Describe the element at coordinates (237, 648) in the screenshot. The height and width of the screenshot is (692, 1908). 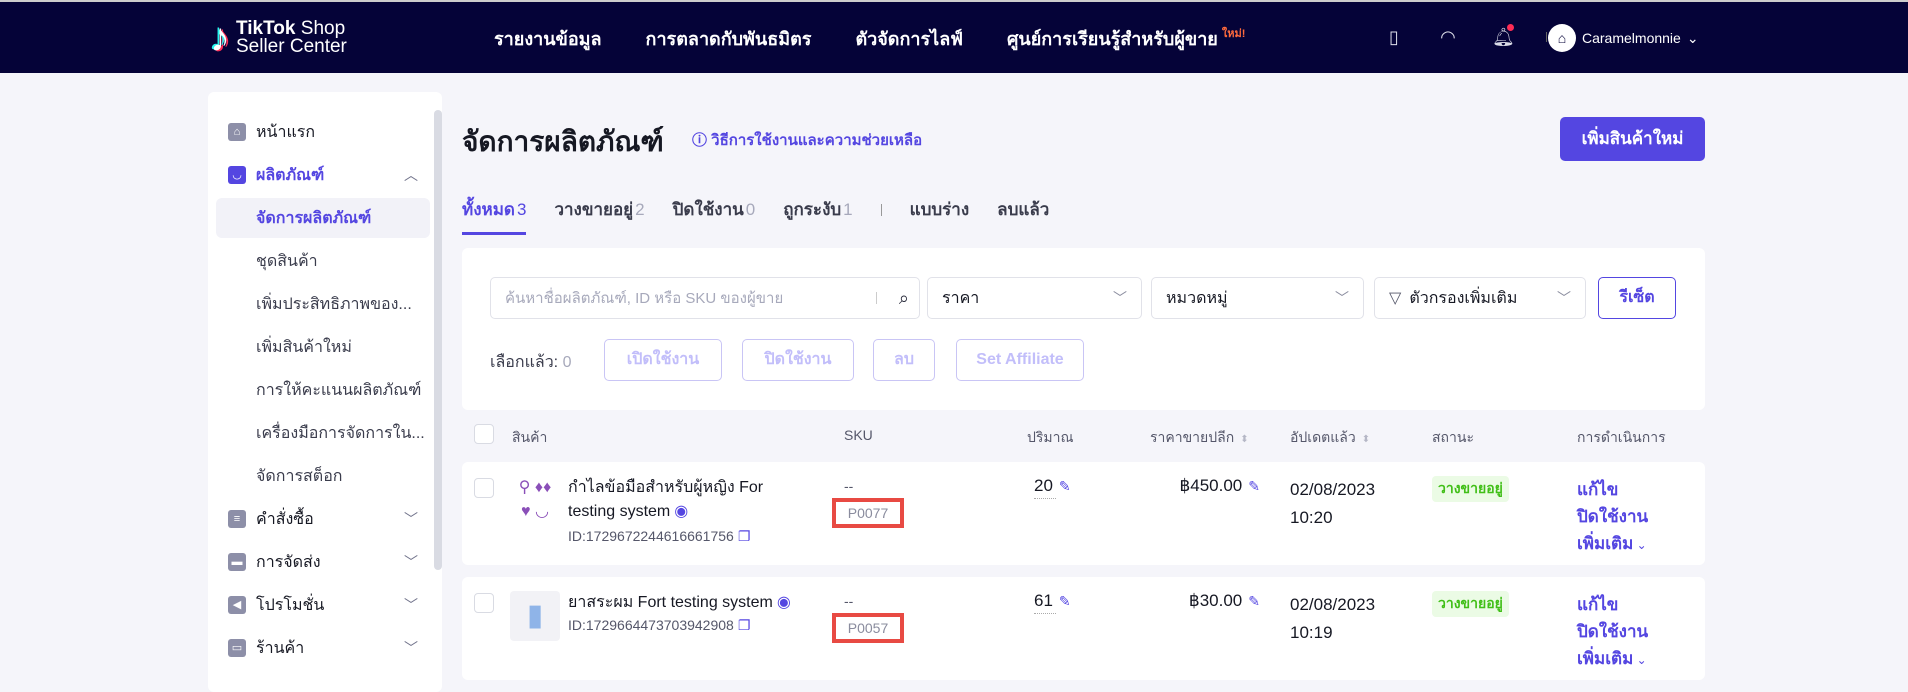
I see `store-icon: ▭` at that location.